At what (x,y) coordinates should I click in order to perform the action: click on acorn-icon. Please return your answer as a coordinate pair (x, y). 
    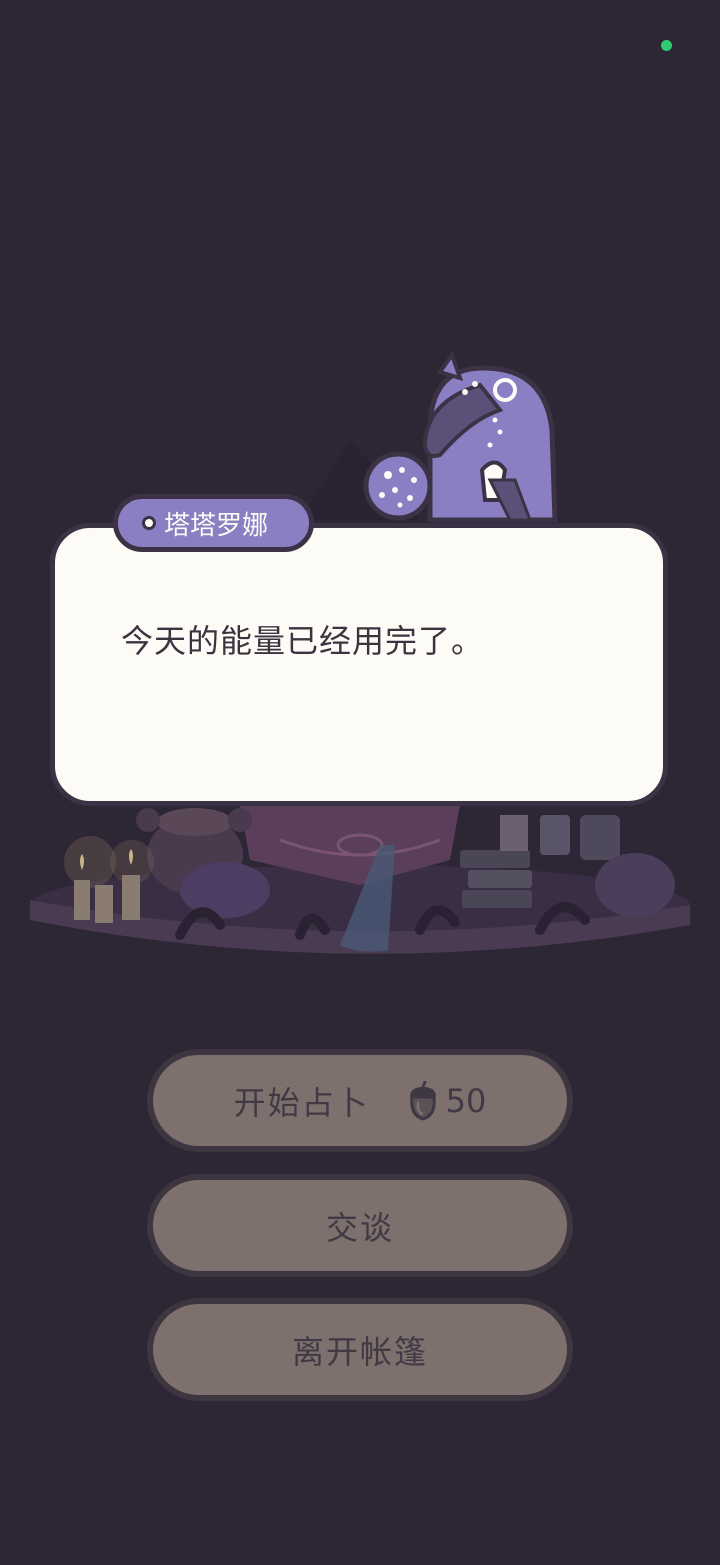
    Looking at the image, I should click on (422, 1100).